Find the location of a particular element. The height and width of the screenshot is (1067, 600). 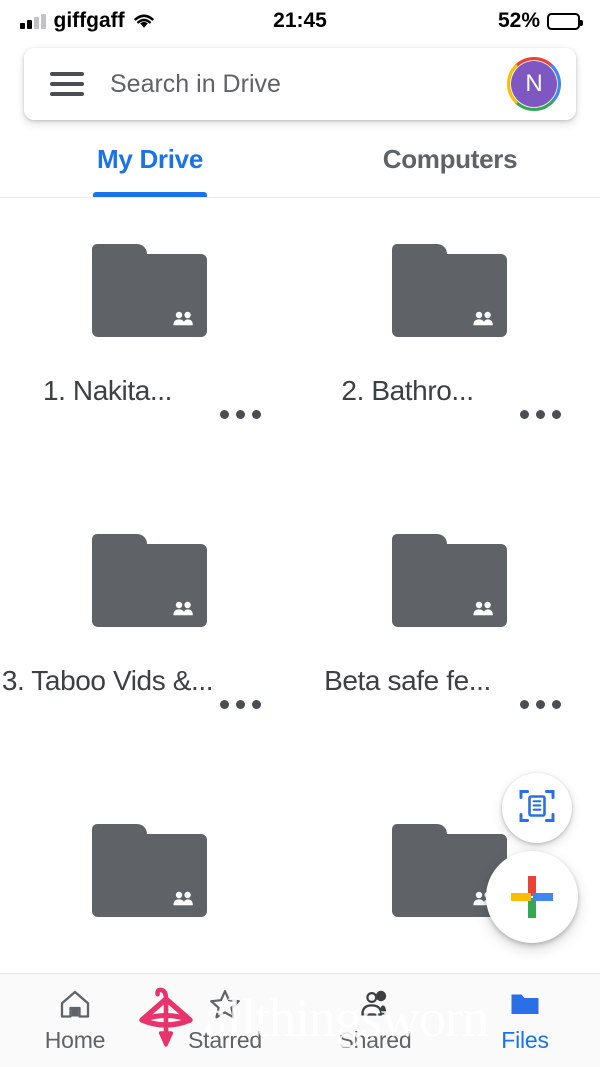

add-button is located at coordinates (532, 897).